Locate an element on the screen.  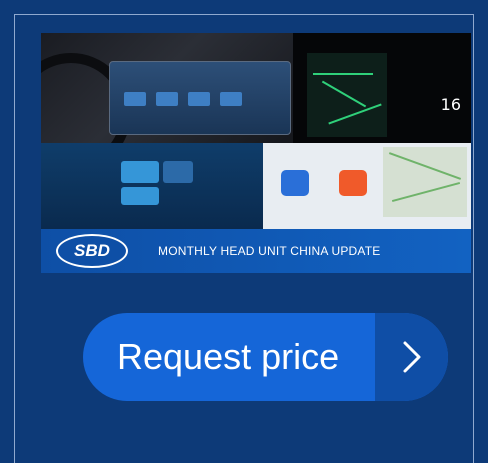
navigation-screen-photo: 16 is located at coordinates (382, 88).